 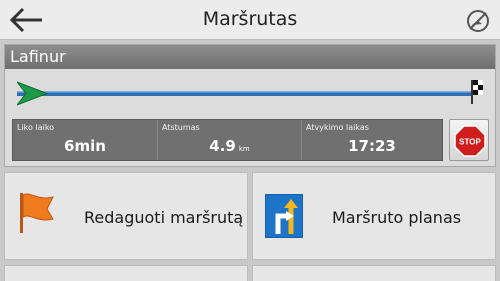 What do you see at coordinates (37, 213) in the screenshot?
I see `flag-icon` at bounding box center [37, 213].